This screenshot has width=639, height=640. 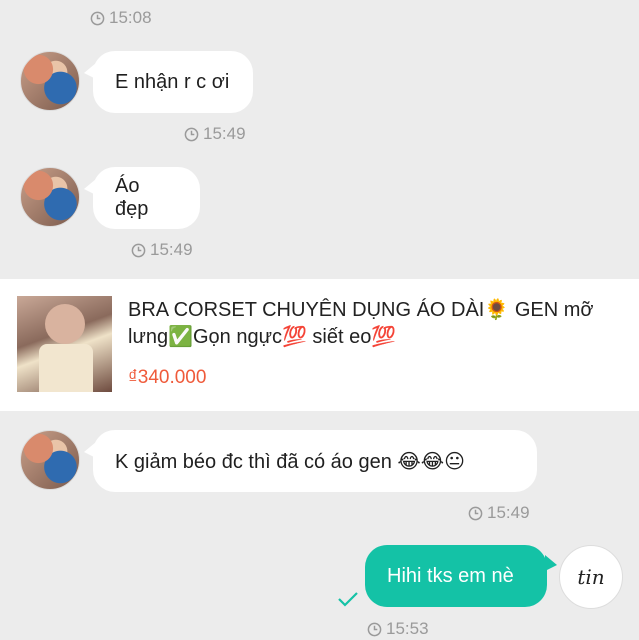 What do you see at coordinates (310, 461) in the screenshot?
I see `message-bubble: K giảm béo đc thì đã có áo gen 😂😂😐` at bounding box center [310, 461].